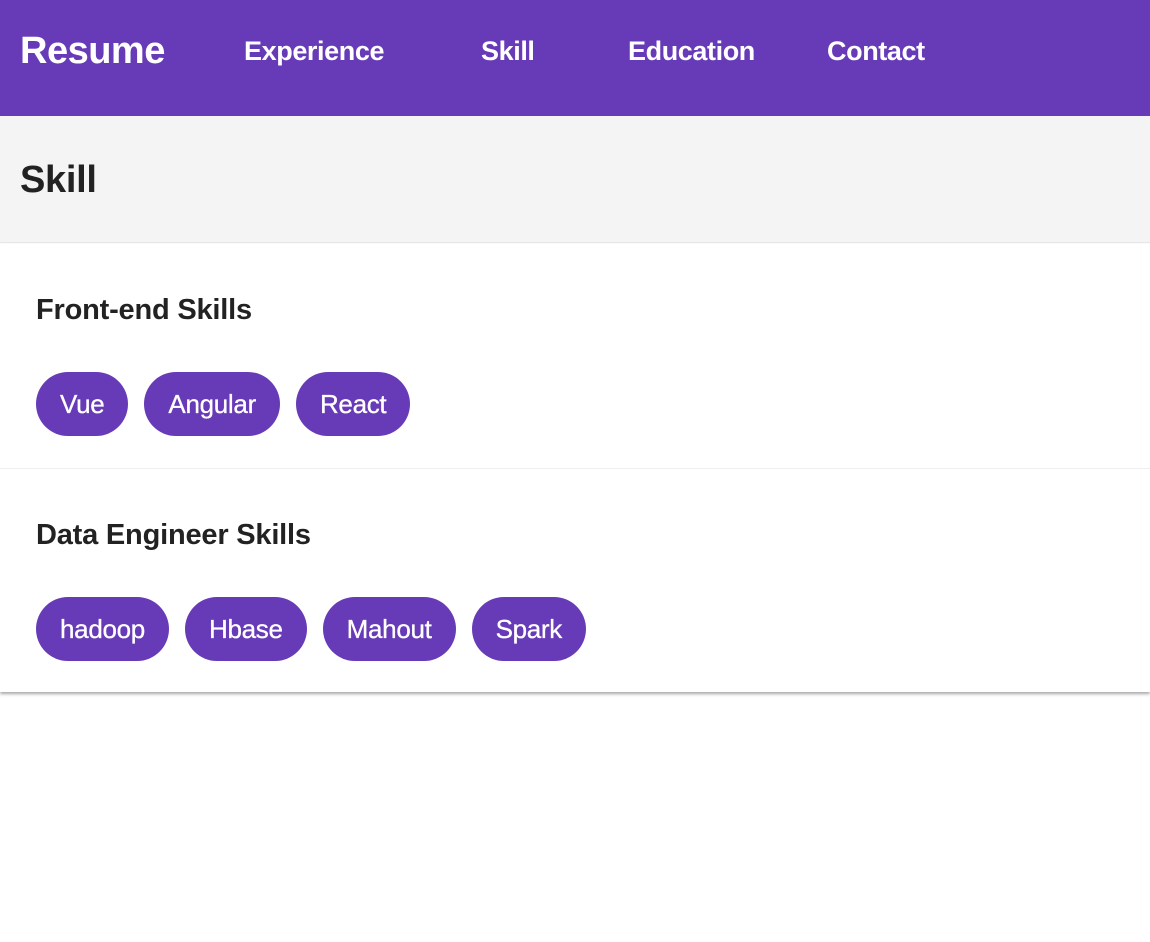 The image size is (1150, 942). What do you see at coordinates (144, 310) in the screenshot?
I see `section-title: Front-end Skills` at bounding box center [144, 310].